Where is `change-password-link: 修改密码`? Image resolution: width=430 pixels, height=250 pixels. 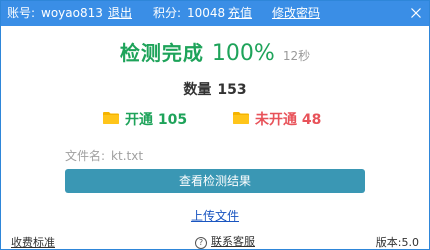
change-password-link: 修改密码 is located at coordinates (296, 13).